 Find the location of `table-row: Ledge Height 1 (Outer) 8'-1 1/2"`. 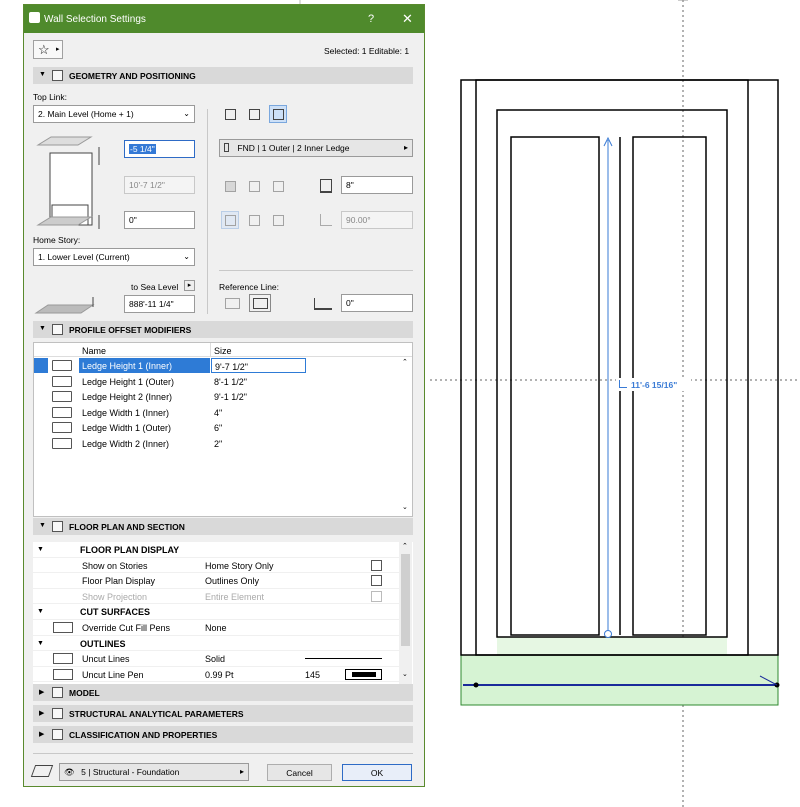

table-row: Ledge Height 1 (Outer) 8'-1 1/2" is located at coordinates (219, 382).